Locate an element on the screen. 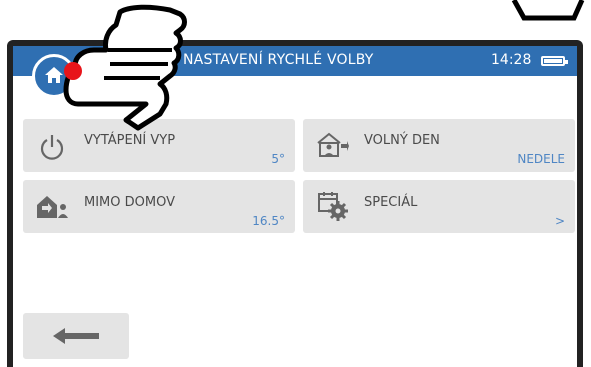  tile-label: VYTÁPENÍ VYP is located at coordinates (130, 140).